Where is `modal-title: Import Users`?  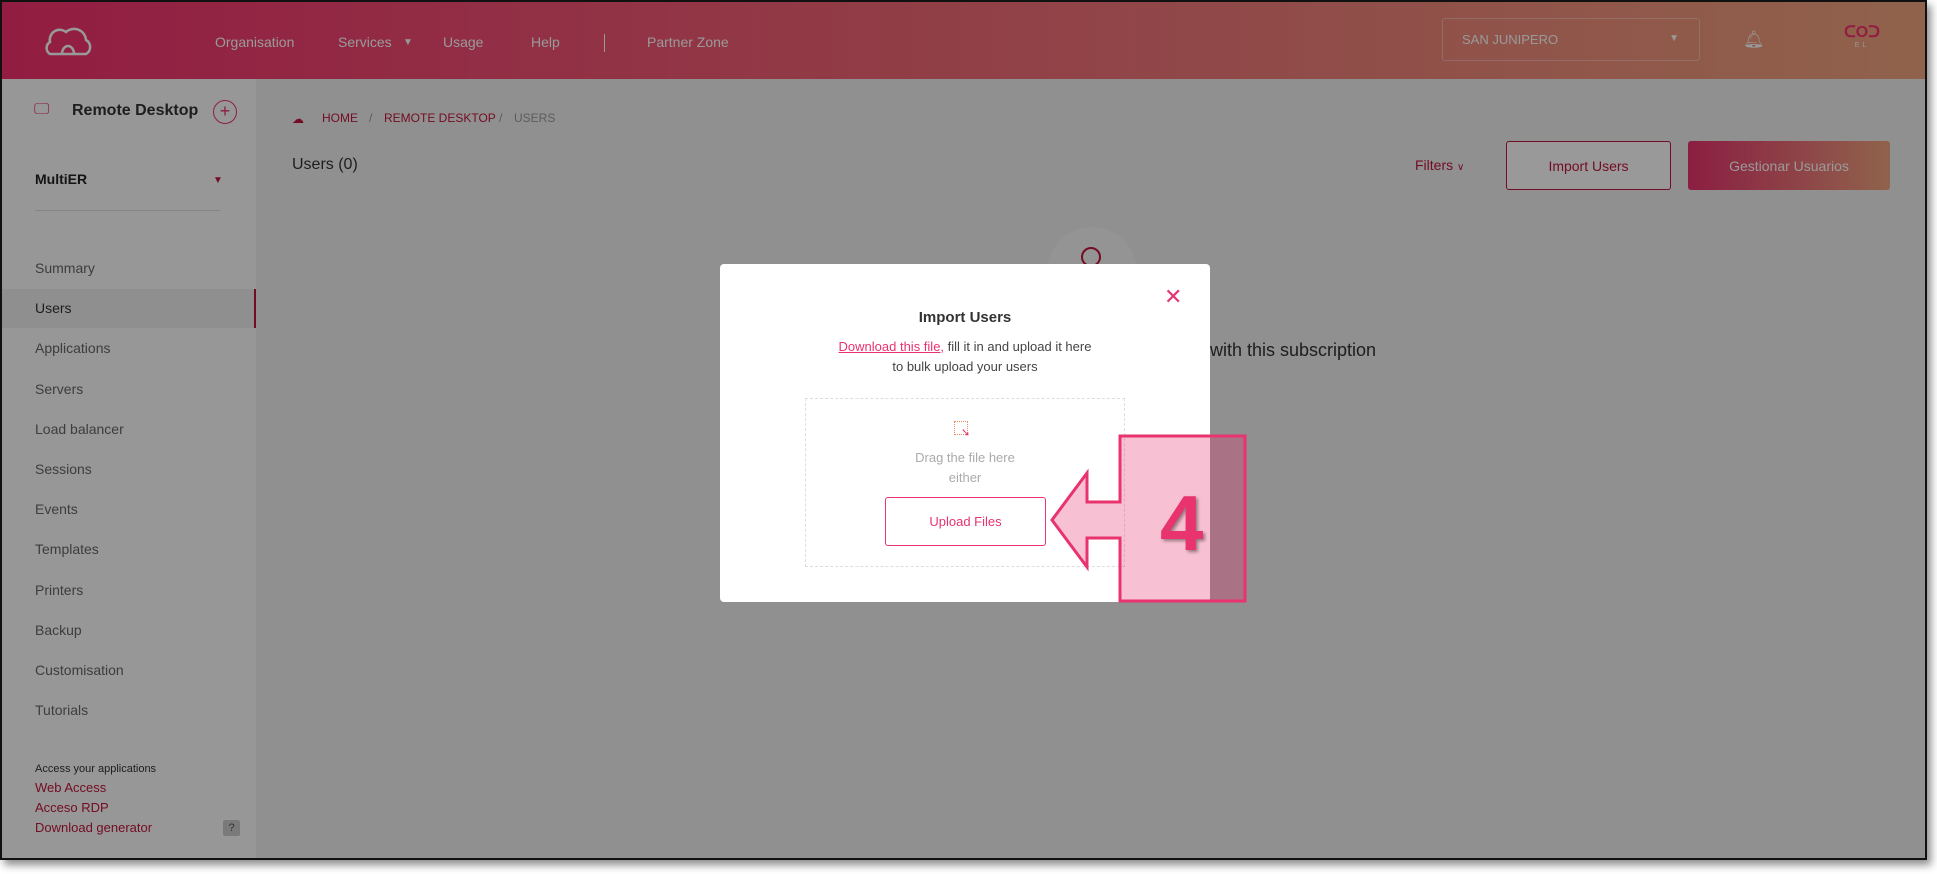
modal-title: Import Users is located at coordinates (965, 317).